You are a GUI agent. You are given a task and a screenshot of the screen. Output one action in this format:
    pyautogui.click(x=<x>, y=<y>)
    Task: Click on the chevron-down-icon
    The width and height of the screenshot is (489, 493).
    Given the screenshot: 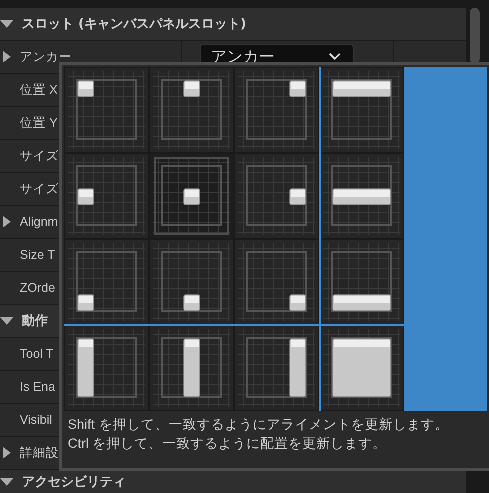 What is the action you would take?
    pyautogui.click(x=335, y=57)
    